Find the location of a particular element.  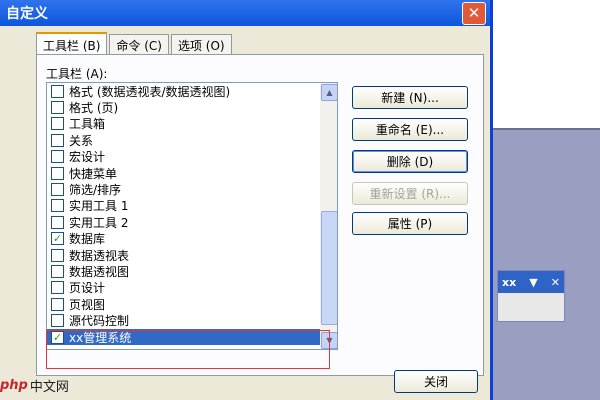

list-item: 格式 (页) is located at coordinates (192, 107).